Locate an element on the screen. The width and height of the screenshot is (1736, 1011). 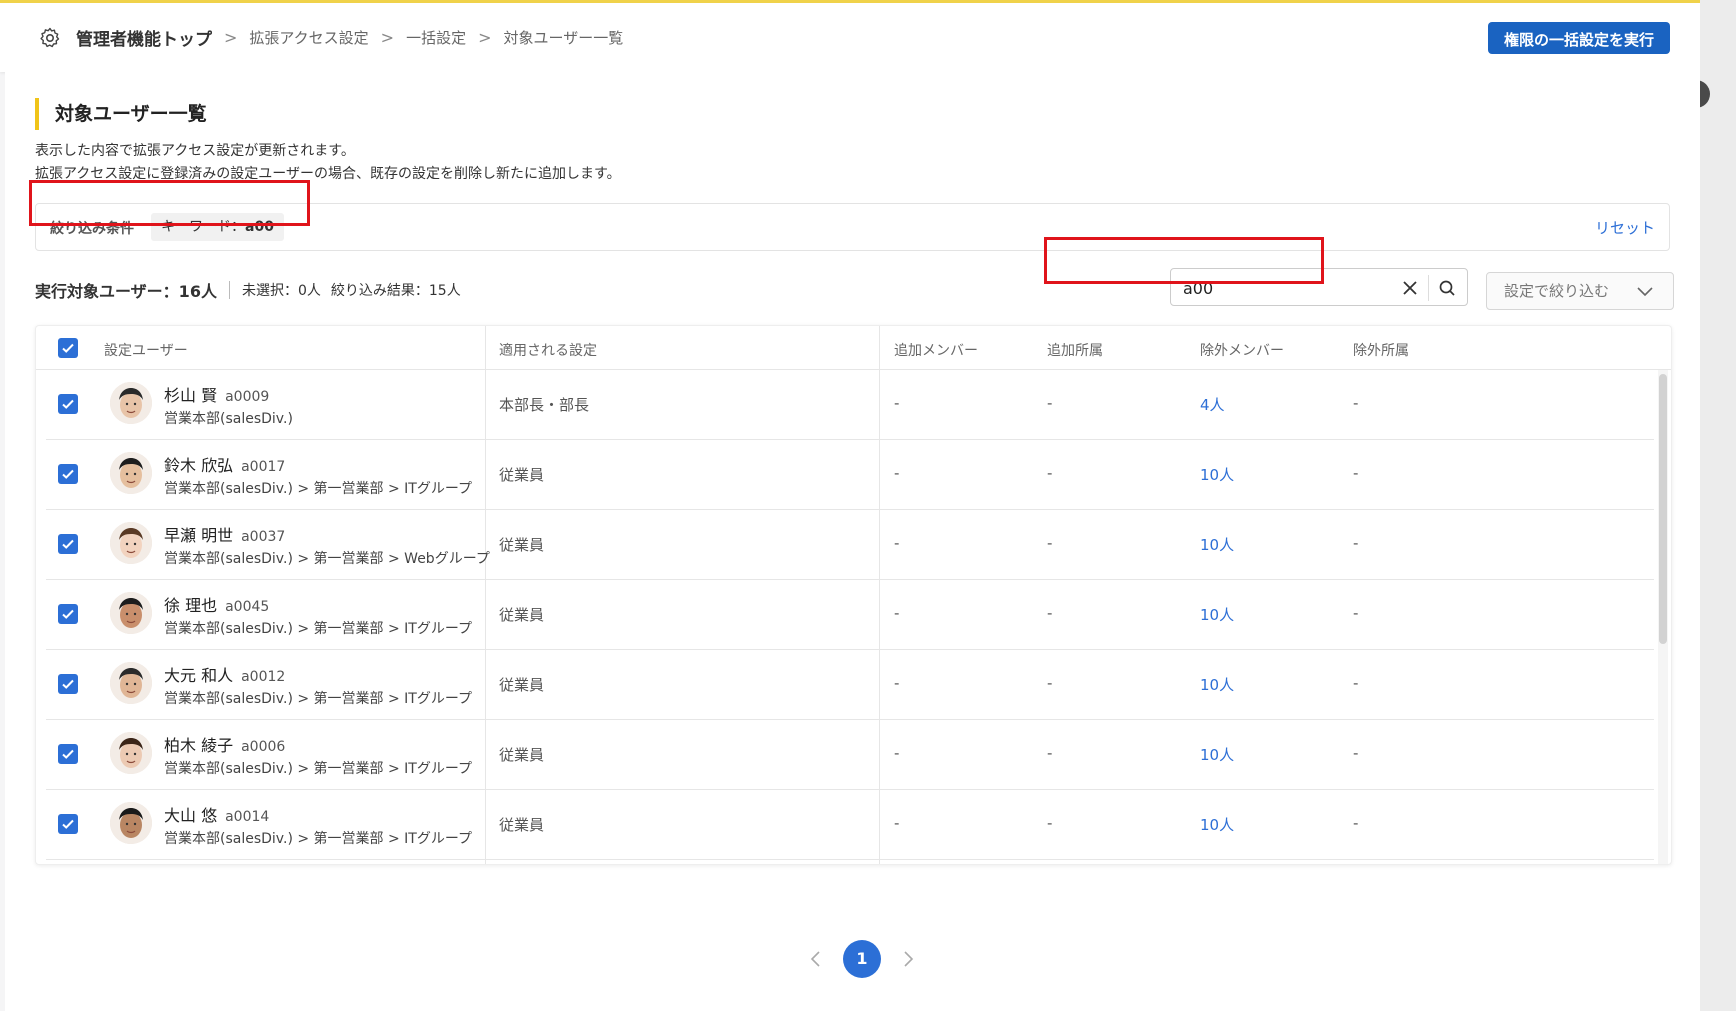
chevron-right-icon is located at coordinates (908, 959).